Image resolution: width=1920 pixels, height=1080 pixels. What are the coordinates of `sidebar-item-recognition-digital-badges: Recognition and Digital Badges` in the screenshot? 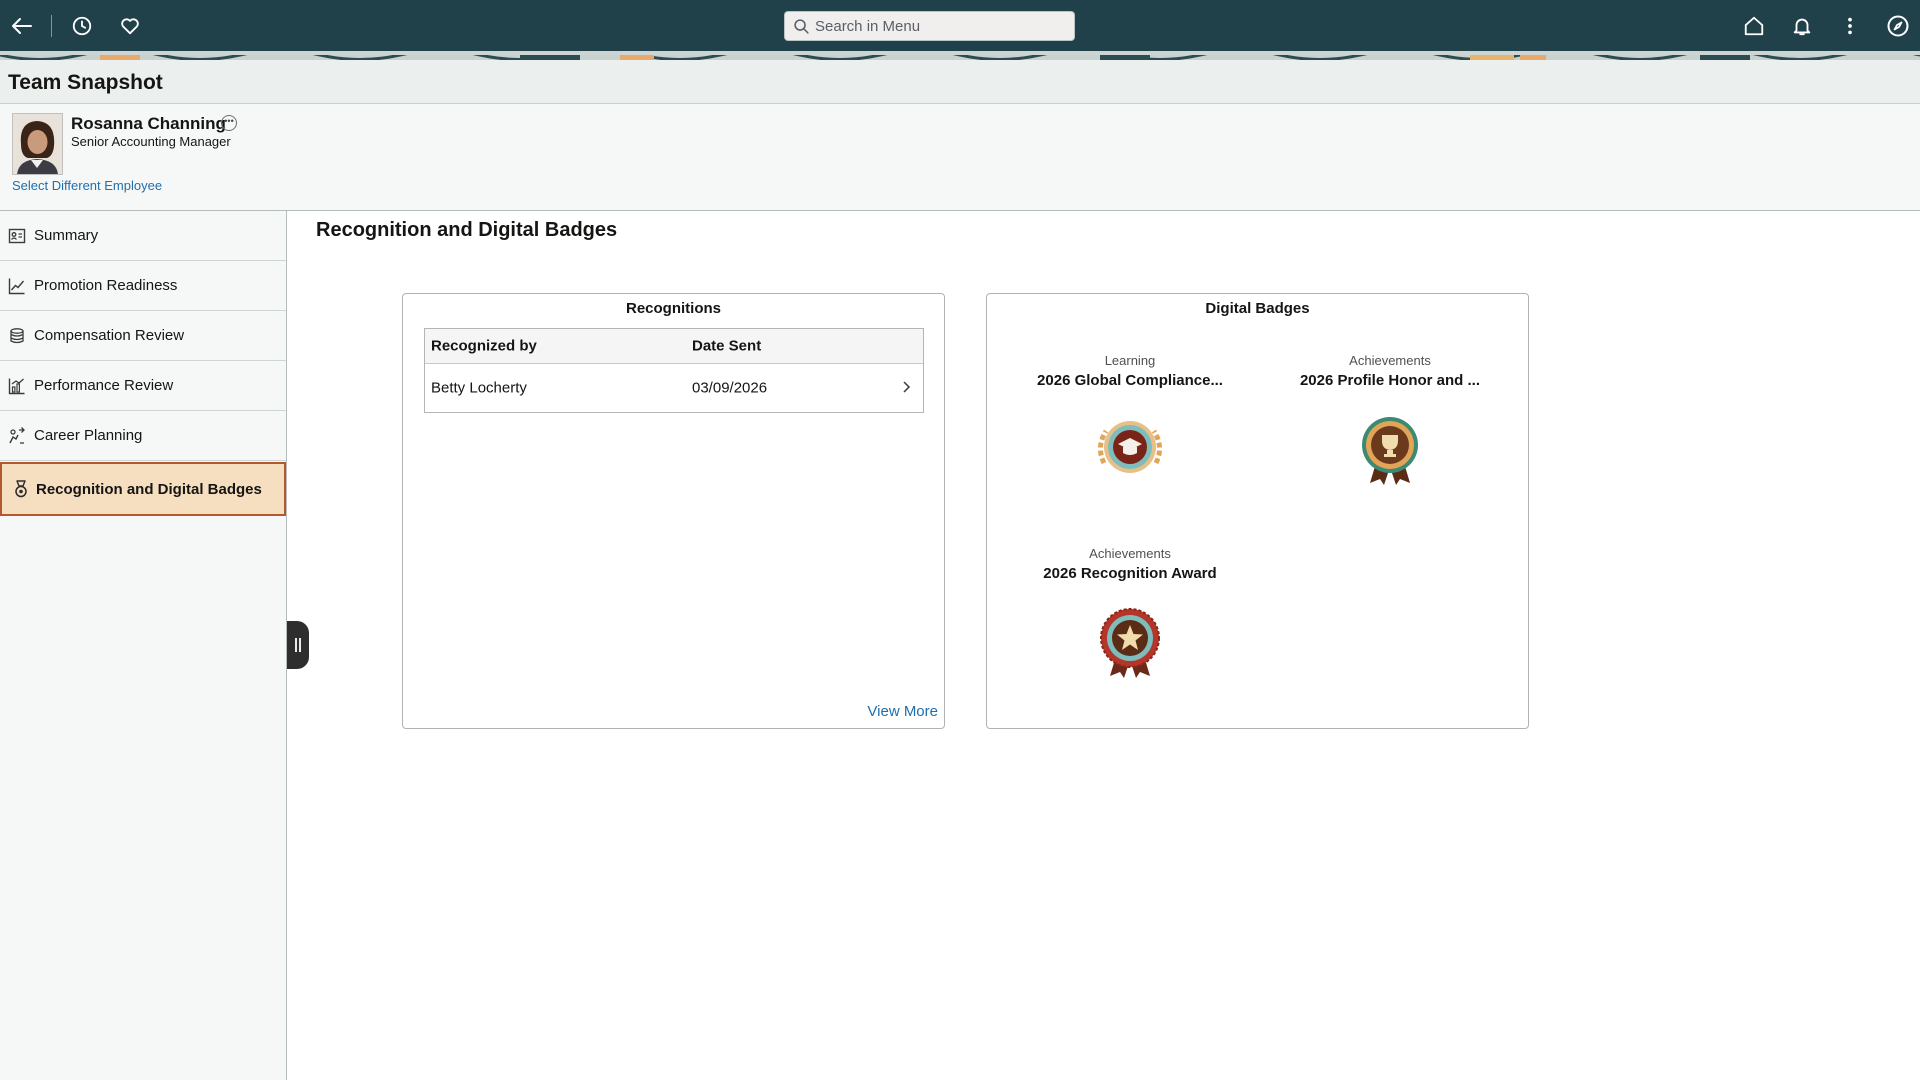 It's located at (143, 489).